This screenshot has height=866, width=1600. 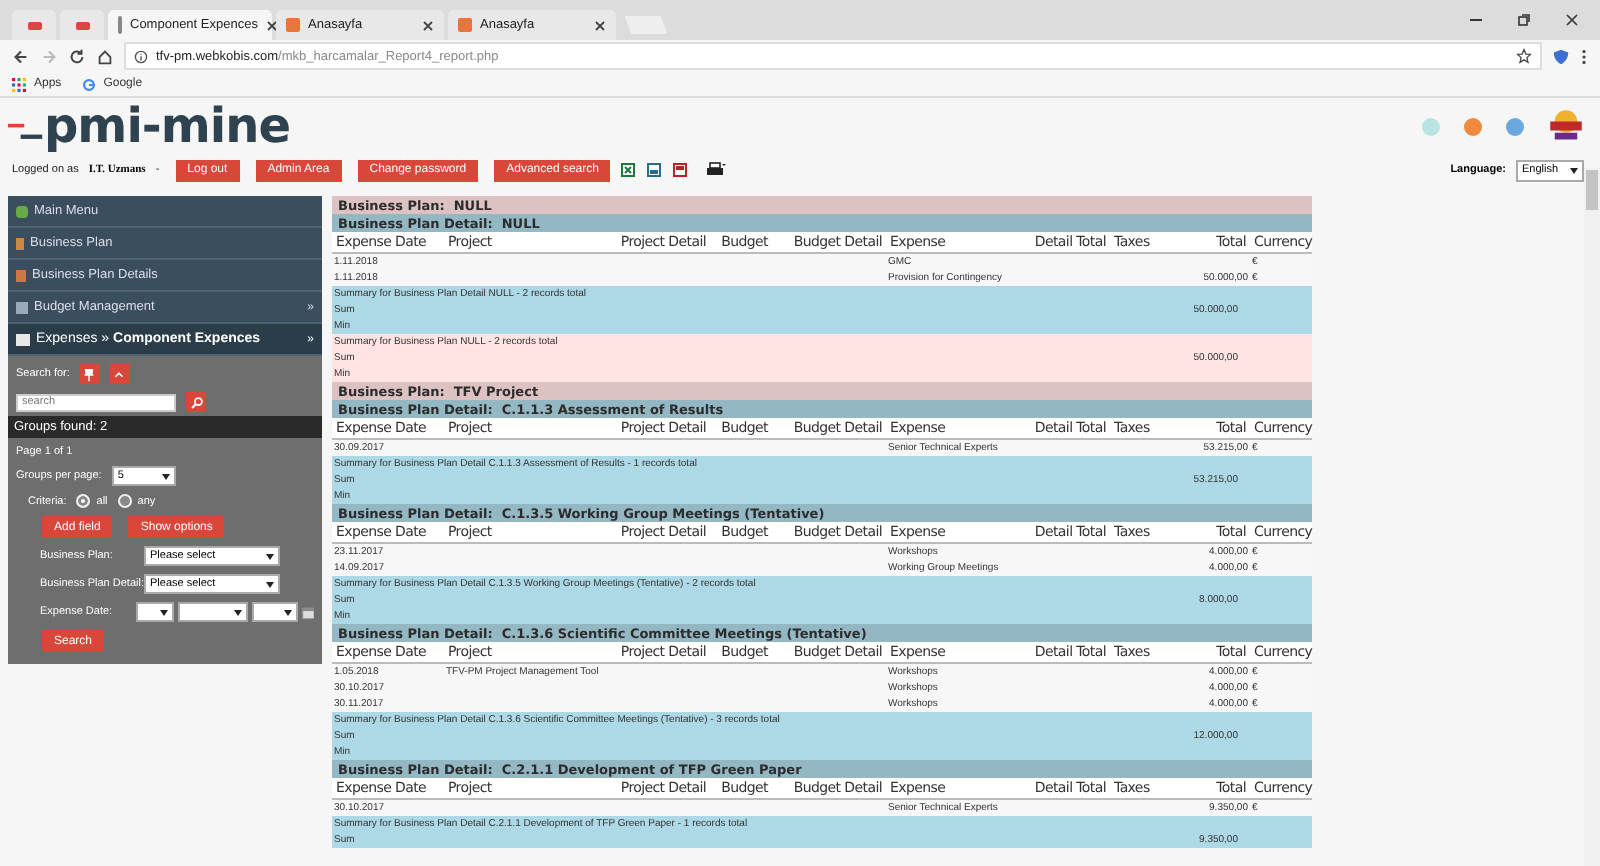 I want to click on restore-icon, so click(x=1524, y=20).